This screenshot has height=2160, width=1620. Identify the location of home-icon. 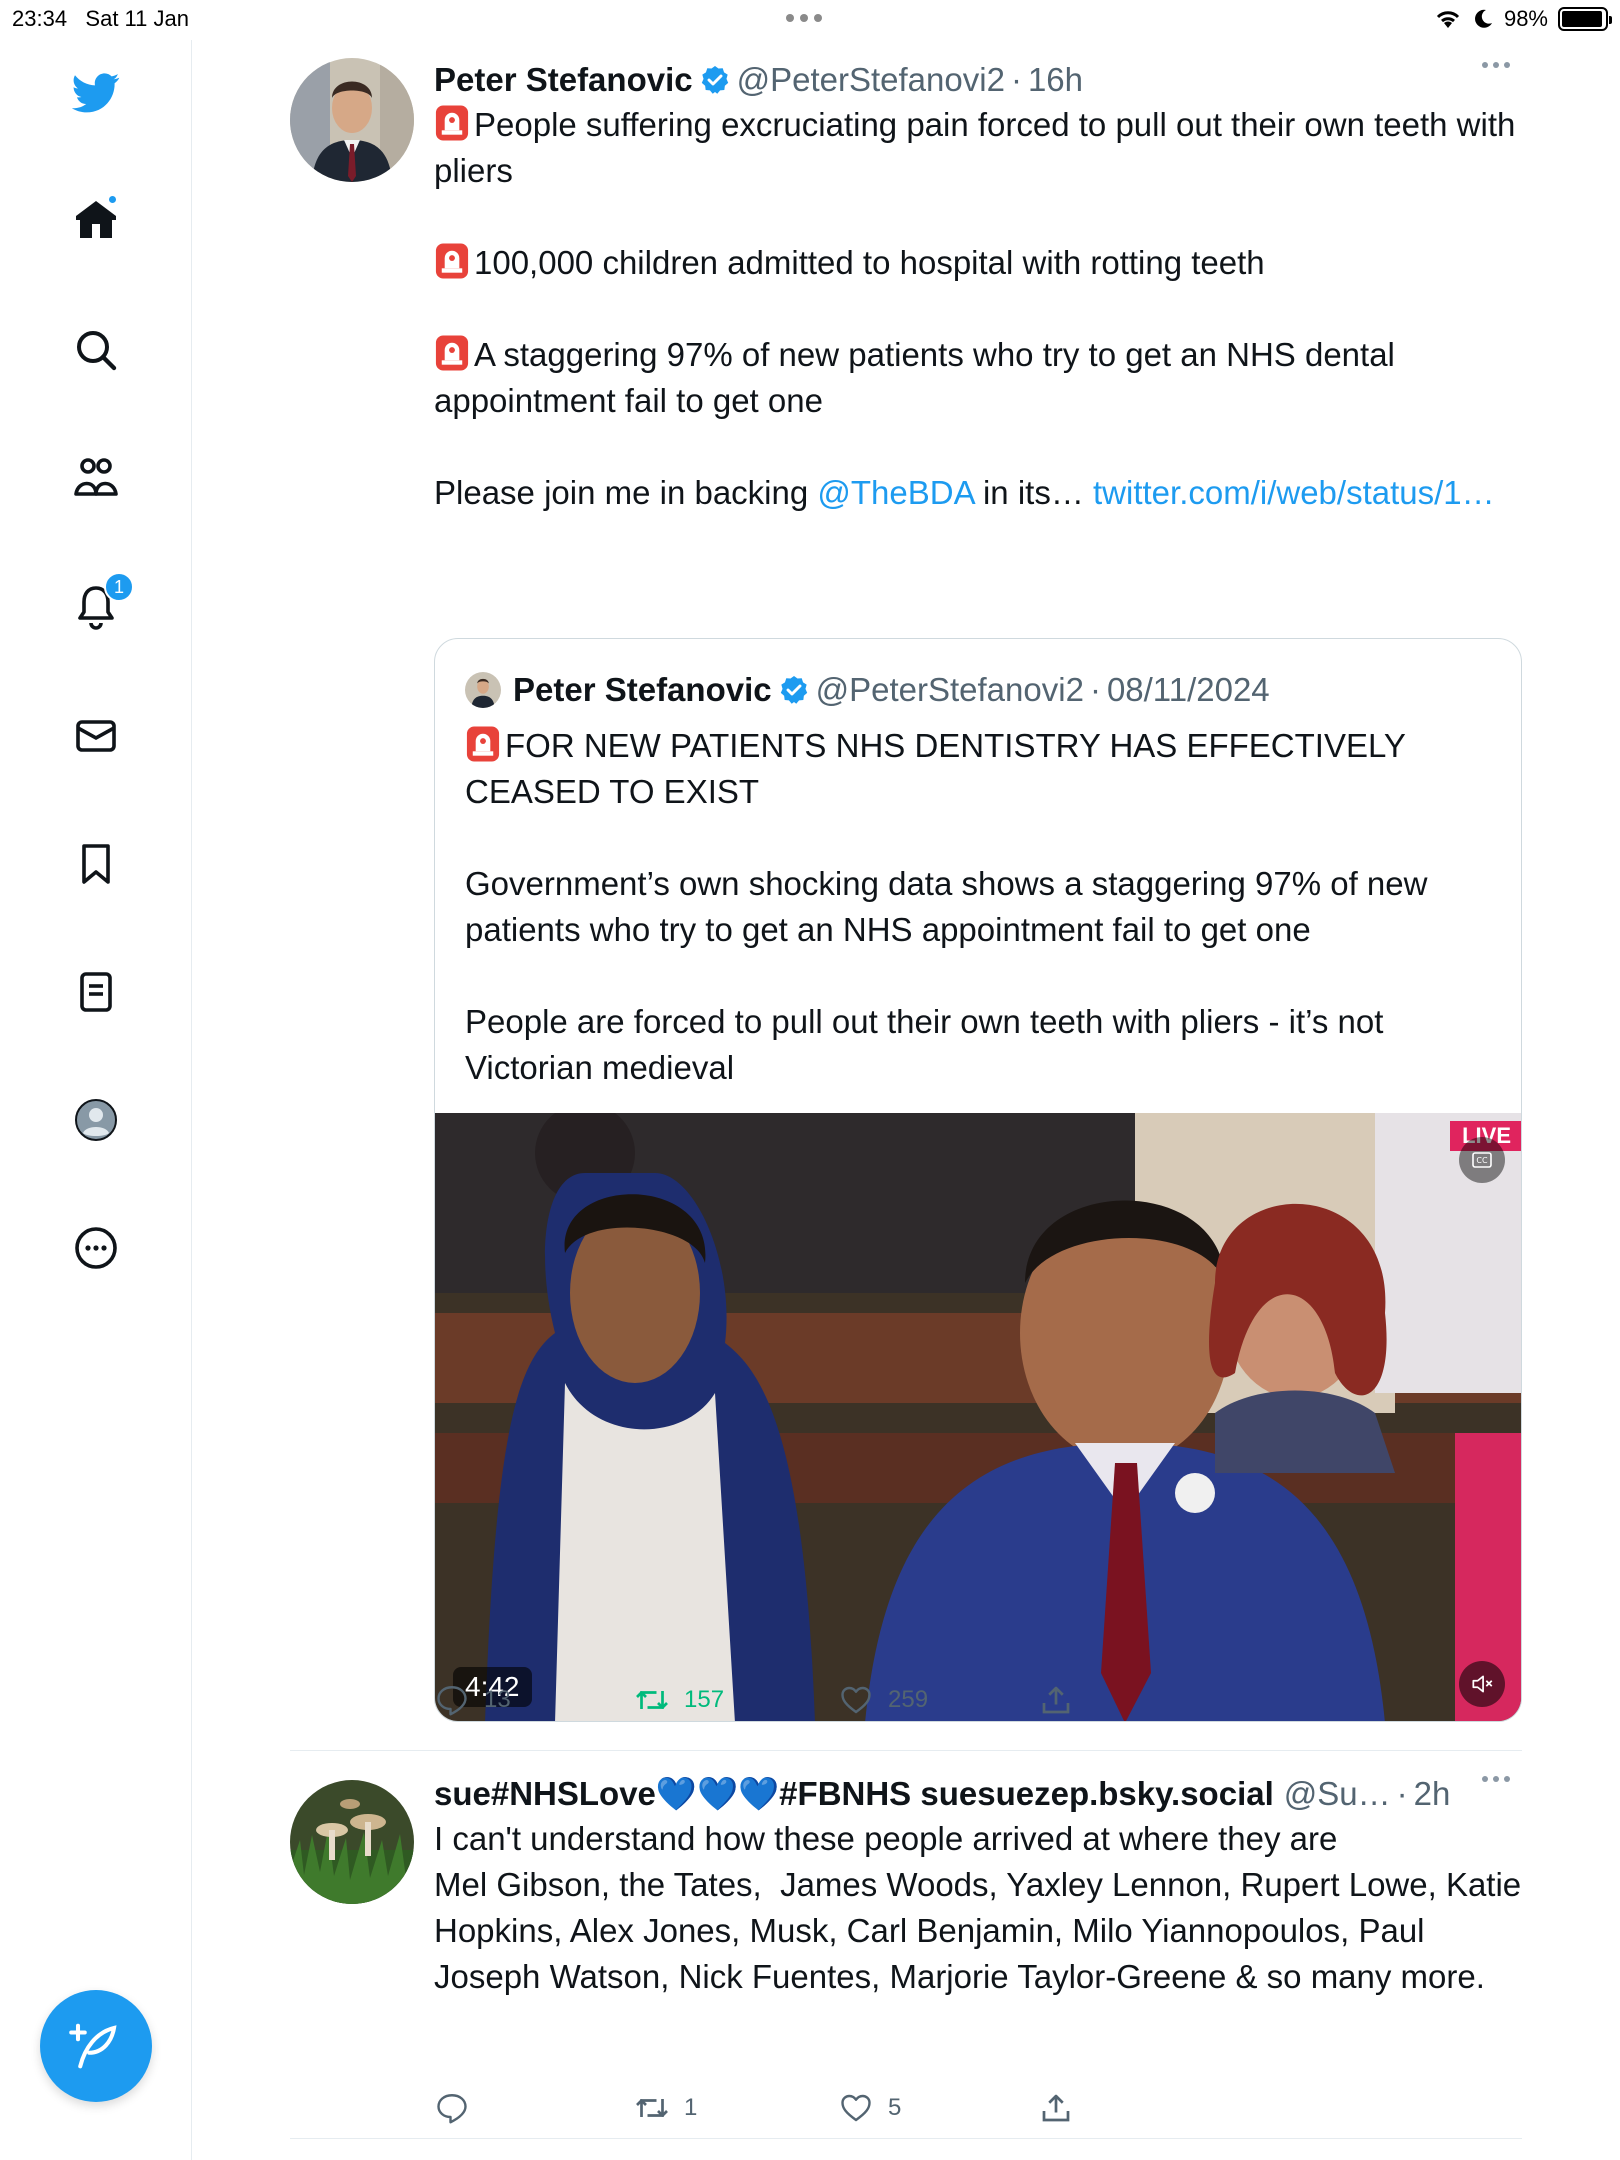
(96, 220).